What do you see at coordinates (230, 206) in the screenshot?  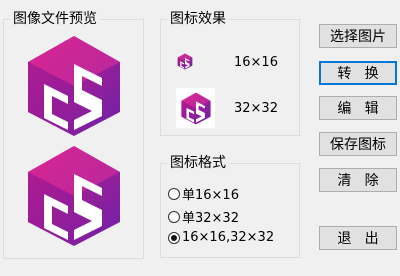 I see `icon-format-group: 图标格式 单16×16 单32×32 16×16,32×32` at bounding box center [230, 206].